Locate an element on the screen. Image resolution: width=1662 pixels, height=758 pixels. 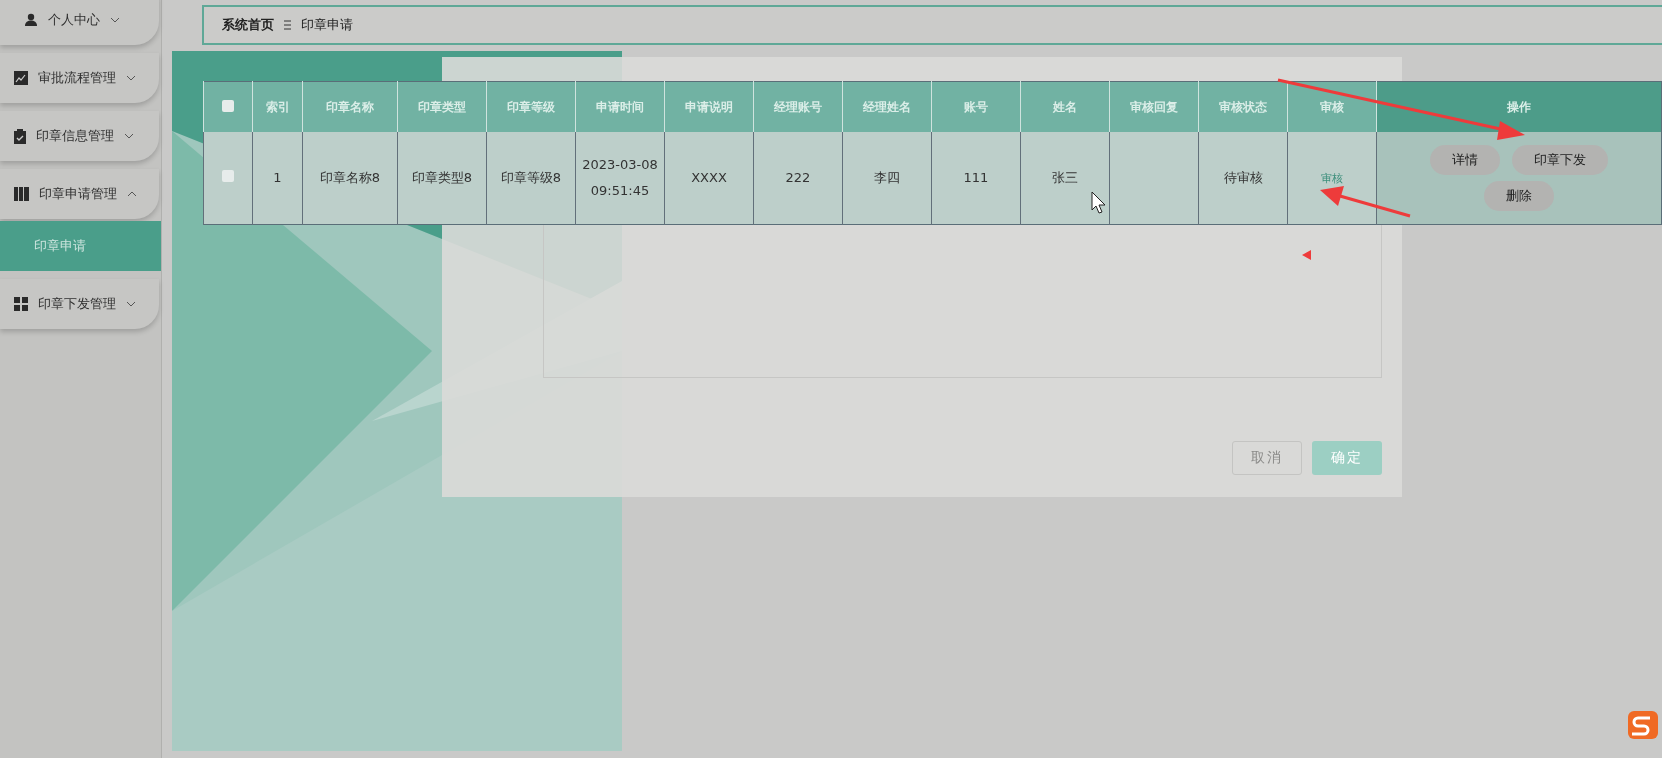
table-cell: 待审核 is located at coordinates (1243, 177).